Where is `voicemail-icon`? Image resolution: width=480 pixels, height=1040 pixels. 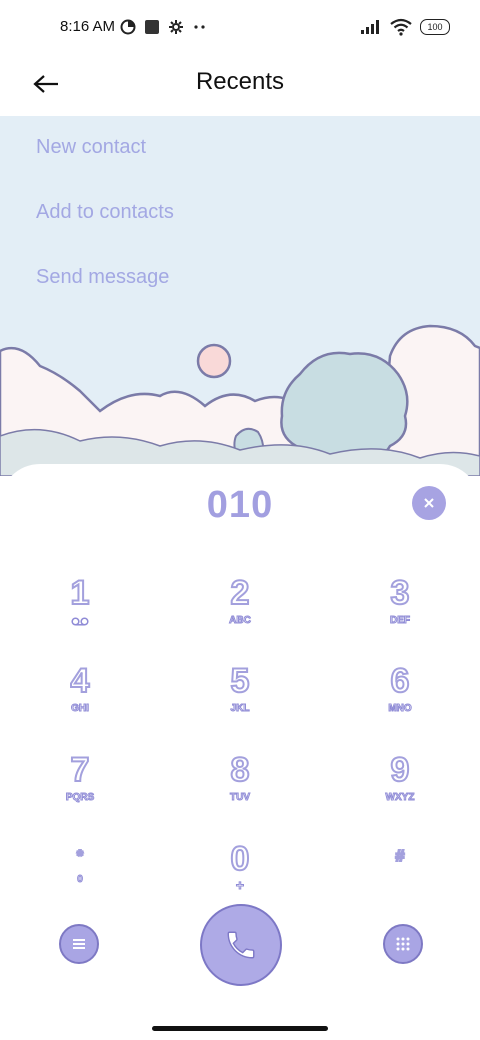 voicemail-icon is located at coordinates (80, 621).